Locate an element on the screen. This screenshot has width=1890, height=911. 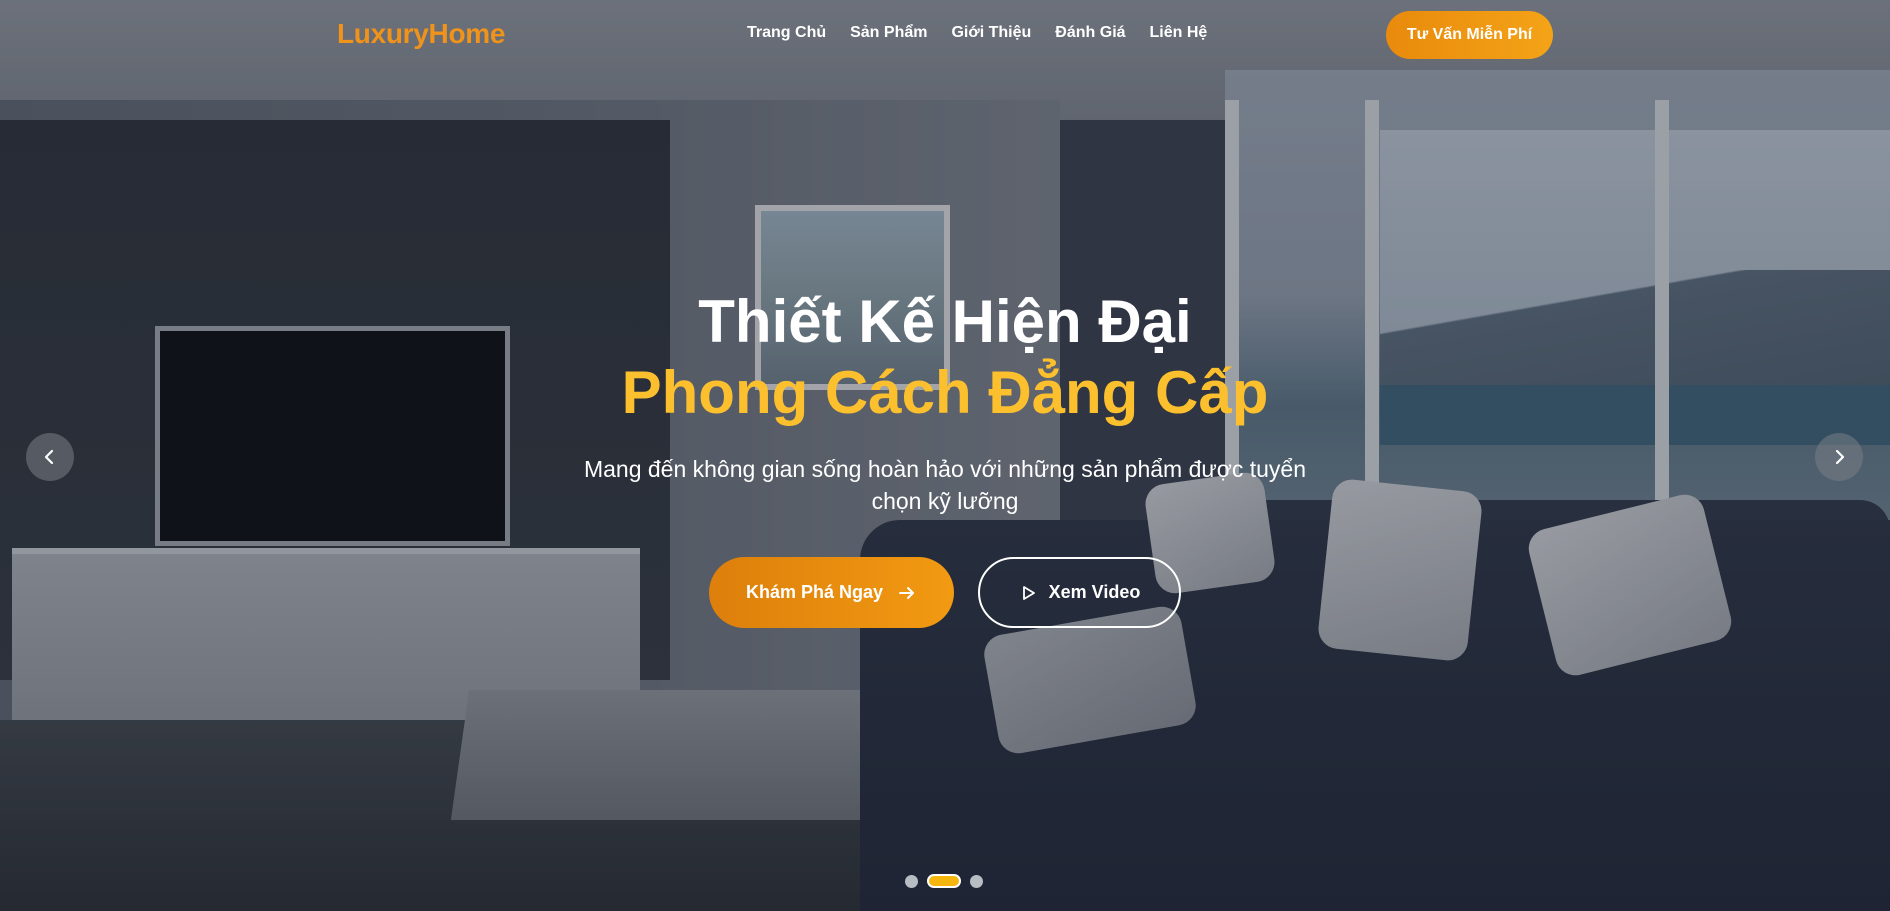
chevron-right-icon is located at coordinates (1839, 457).